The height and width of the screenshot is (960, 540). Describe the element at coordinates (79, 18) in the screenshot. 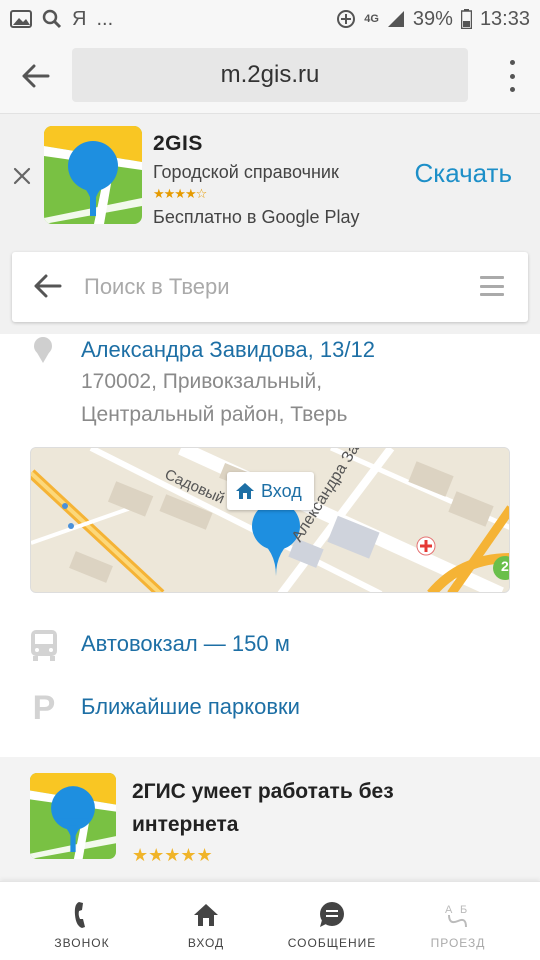

I see `yandex-icon: Я` at that location.